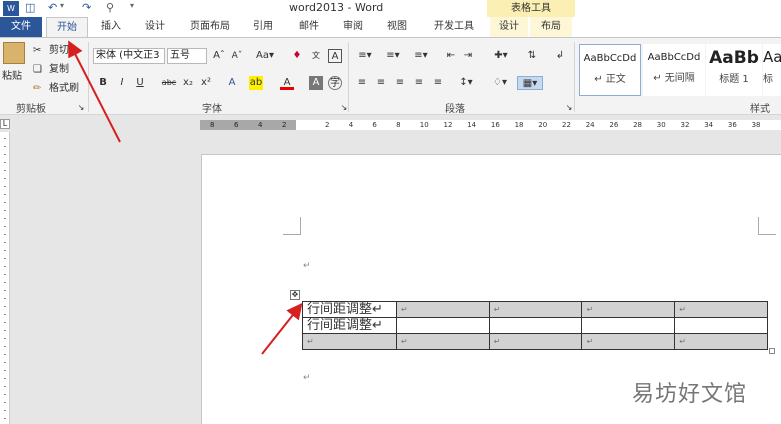 The width and height of the screenshot is (781, 424). I want to click on ruler-number: 32, so click(685, 125).